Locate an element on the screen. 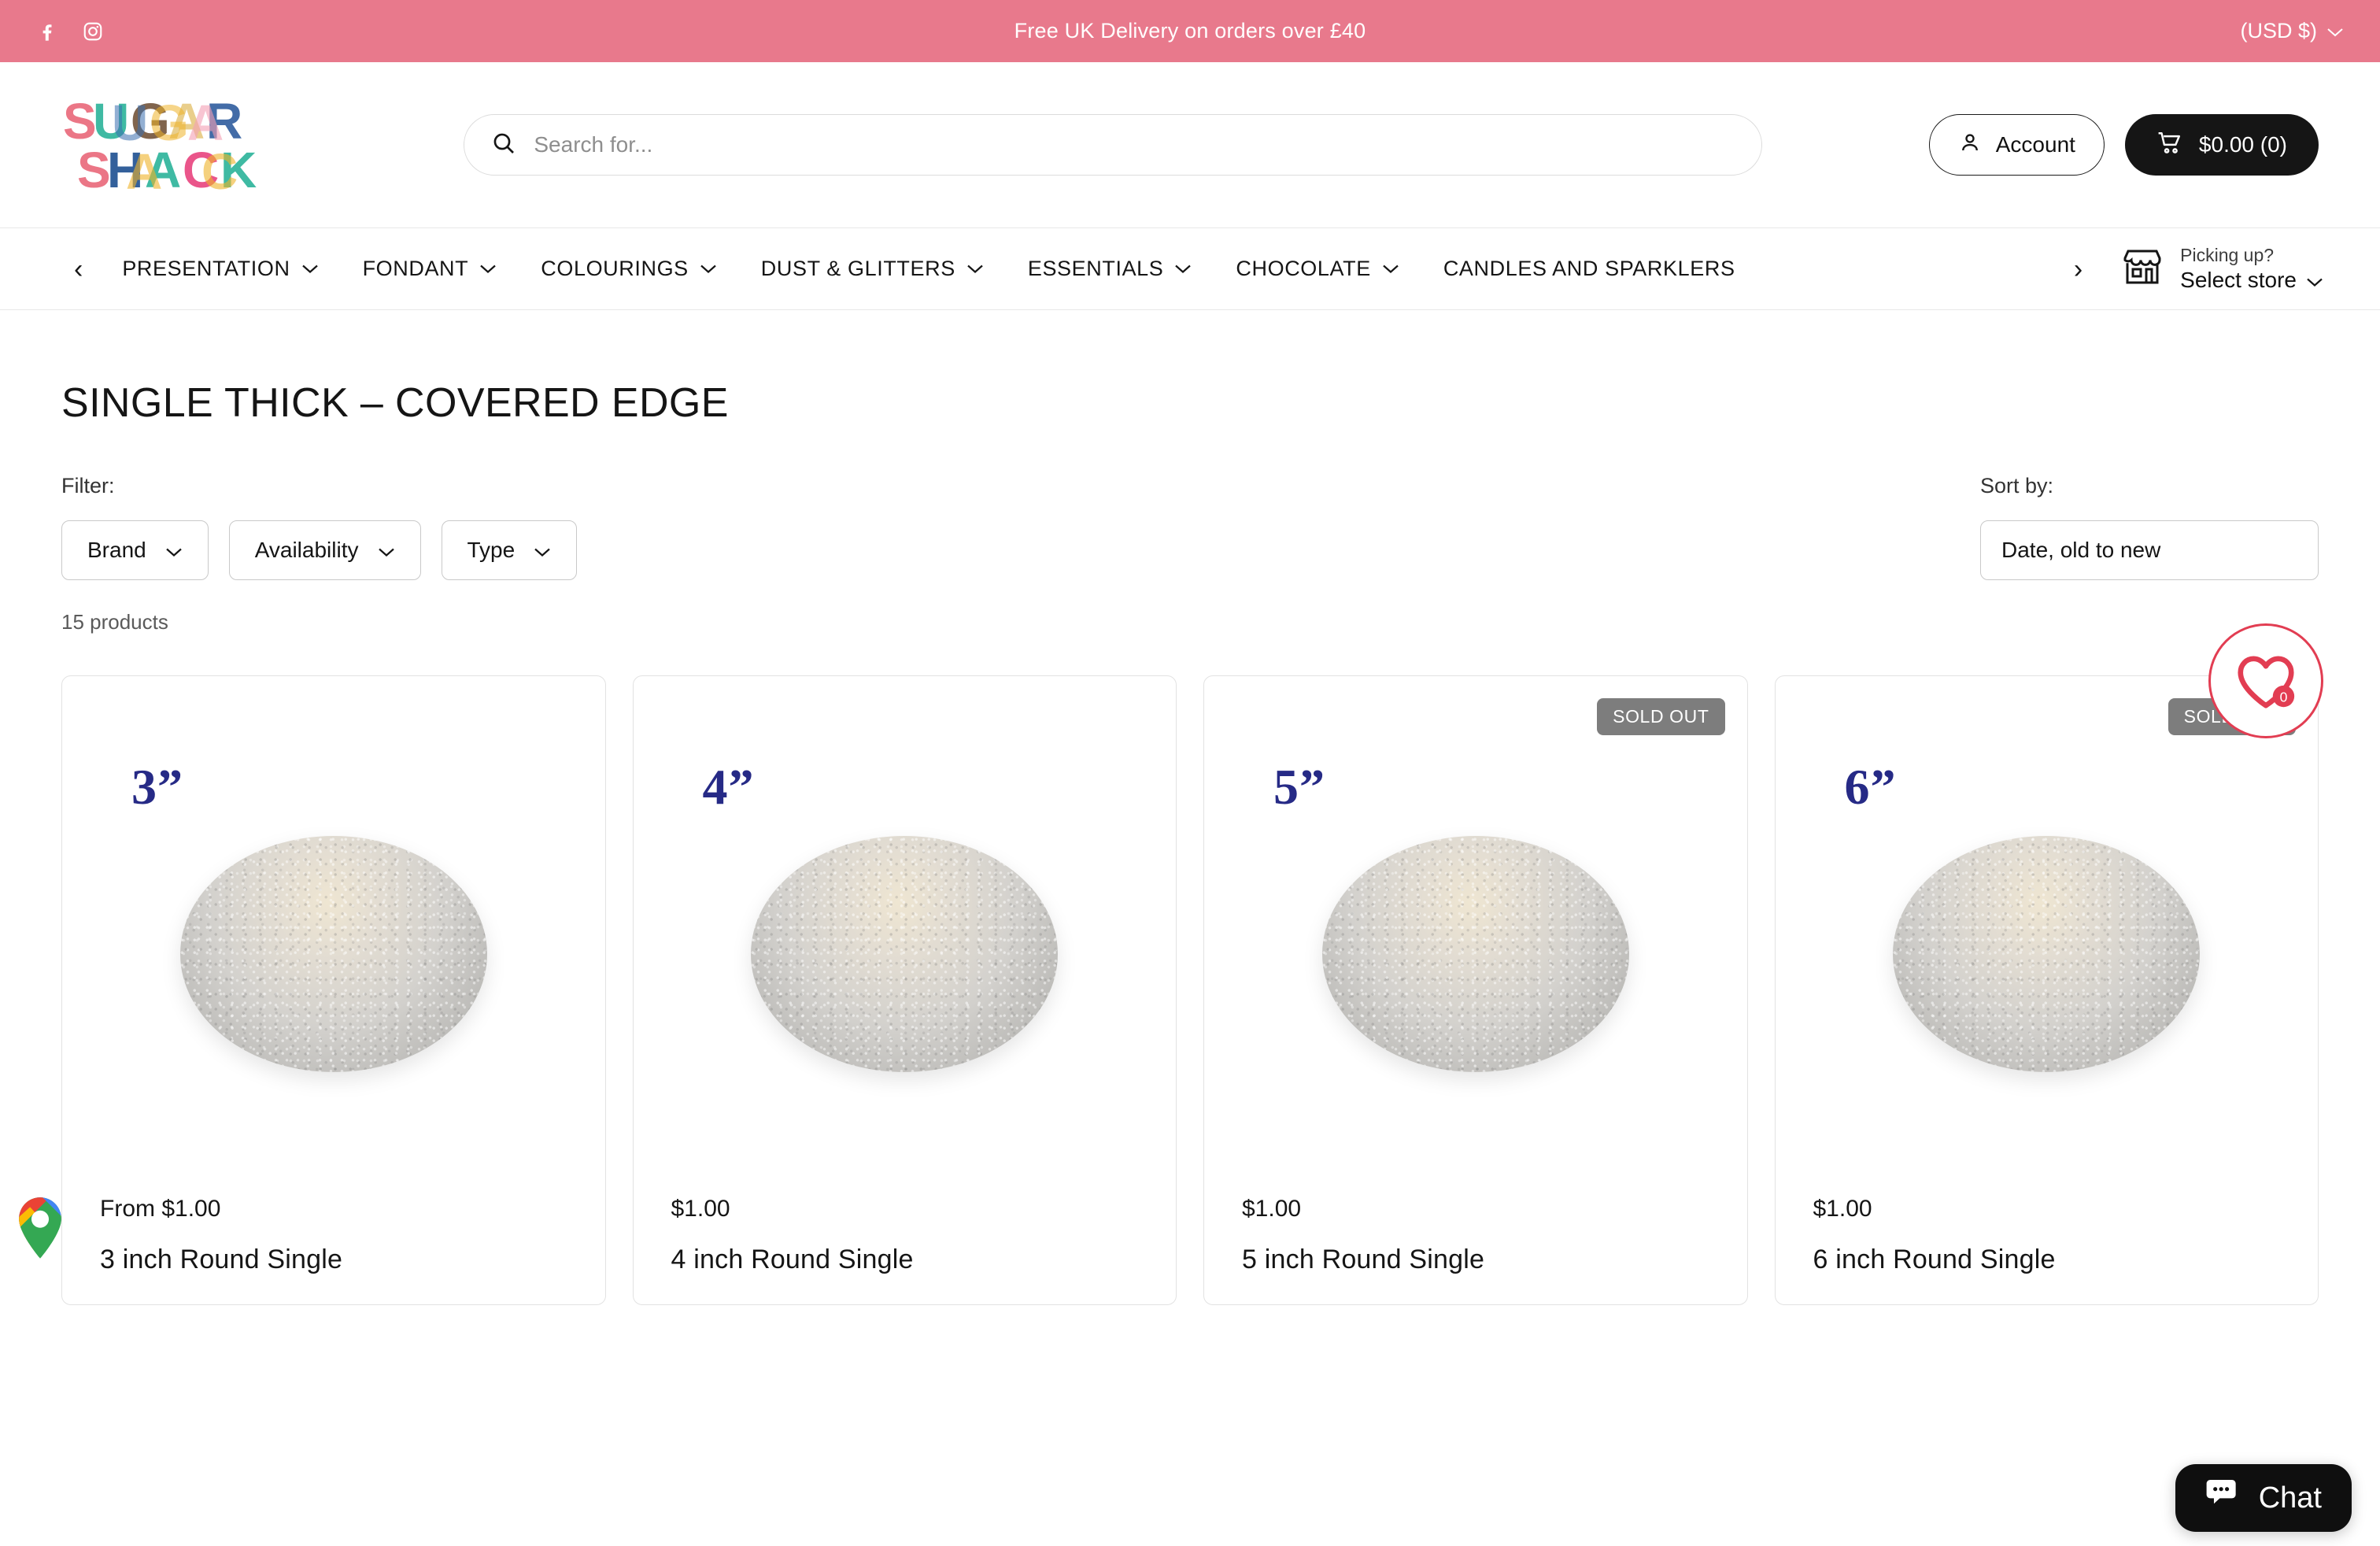 The height and width of the screenshot is (1546, 2380). search-area is located at coordinates (1113, 145).